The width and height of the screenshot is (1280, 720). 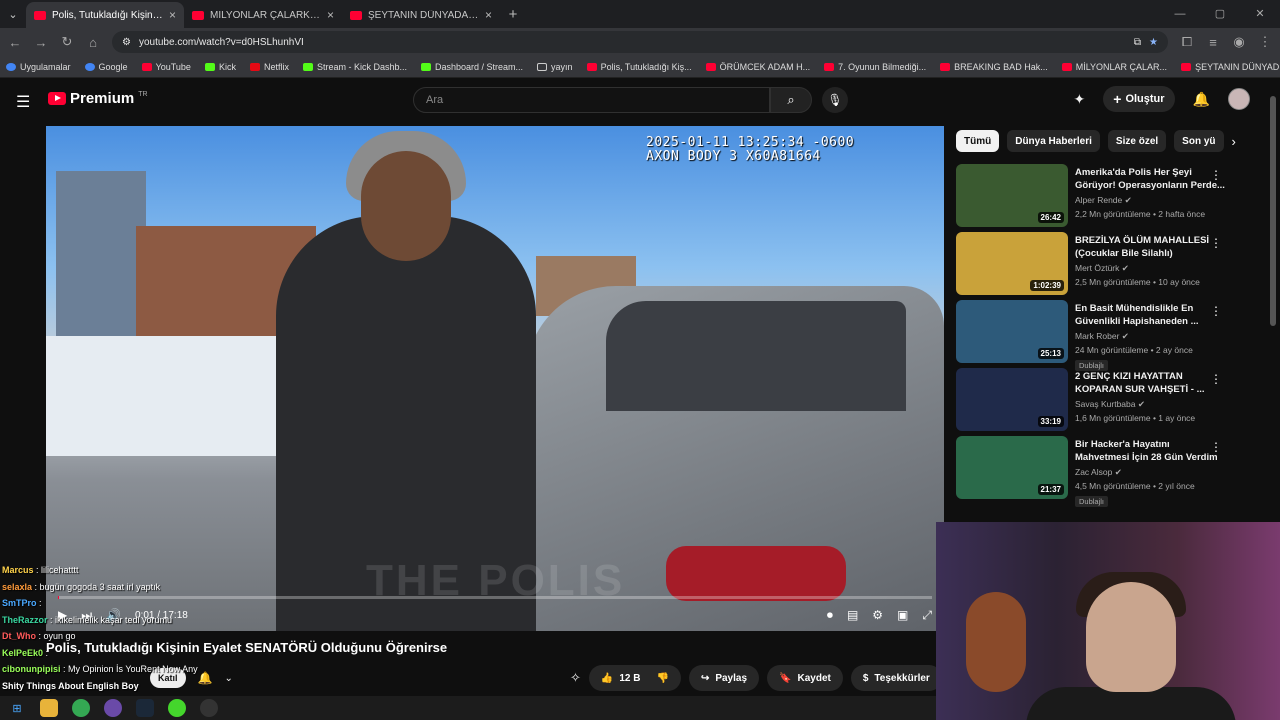 I want to click on bookmark-star-icon: ★, so click(x=1153, y=42).